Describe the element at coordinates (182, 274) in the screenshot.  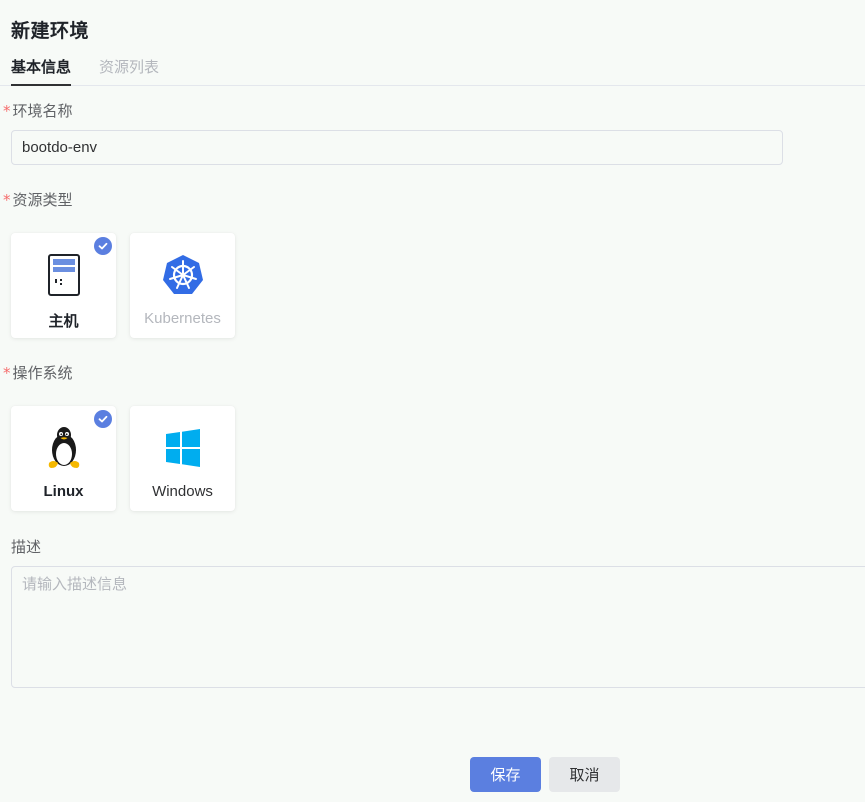
I see `kubernetes-icon` at that location.